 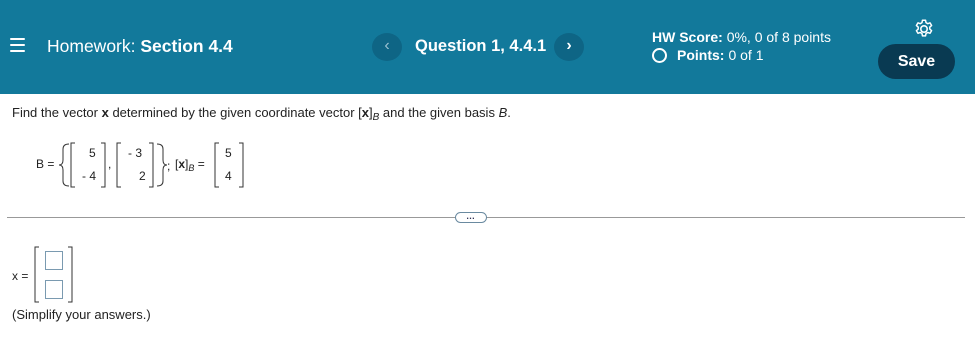 What do you see at coordinates (503, 112) in the screenshot?
I see `prompt-basis: B` at bounding box center [503, 112].